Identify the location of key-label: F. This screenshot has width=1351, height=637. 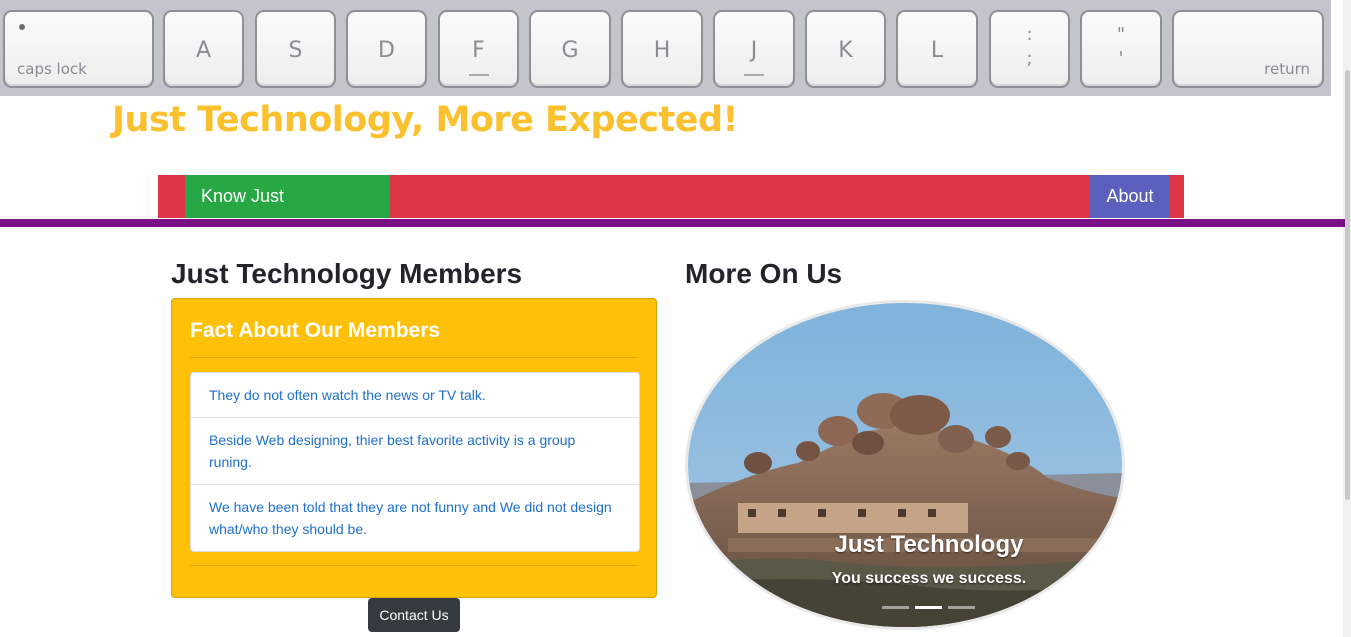
(478, 50).